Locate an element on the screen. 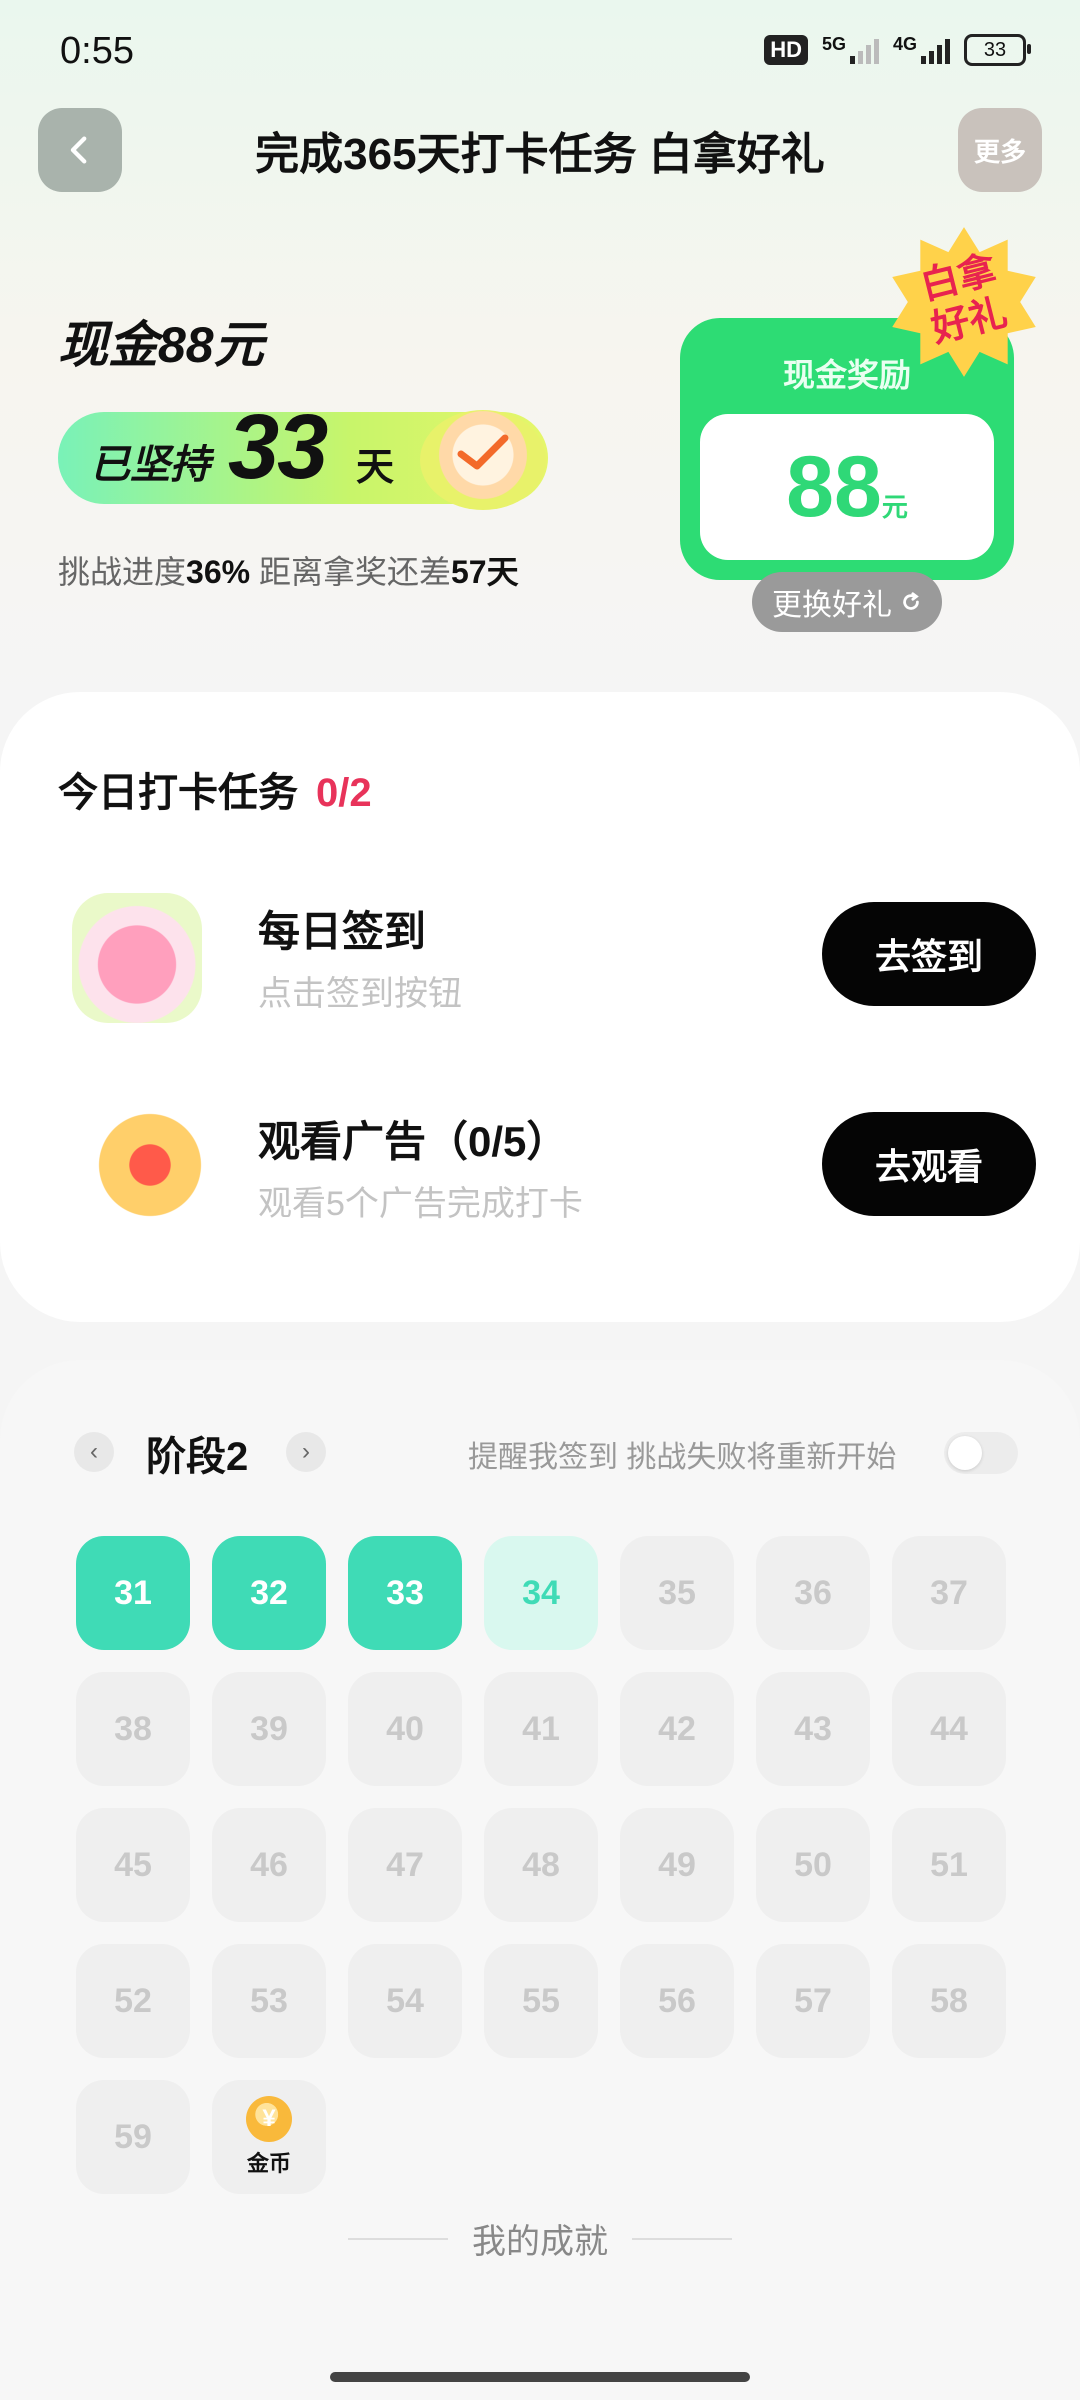 The height and width of the screenshot is (2400, 1080). calendar-heart-icon is located at coordinates (137, 958).